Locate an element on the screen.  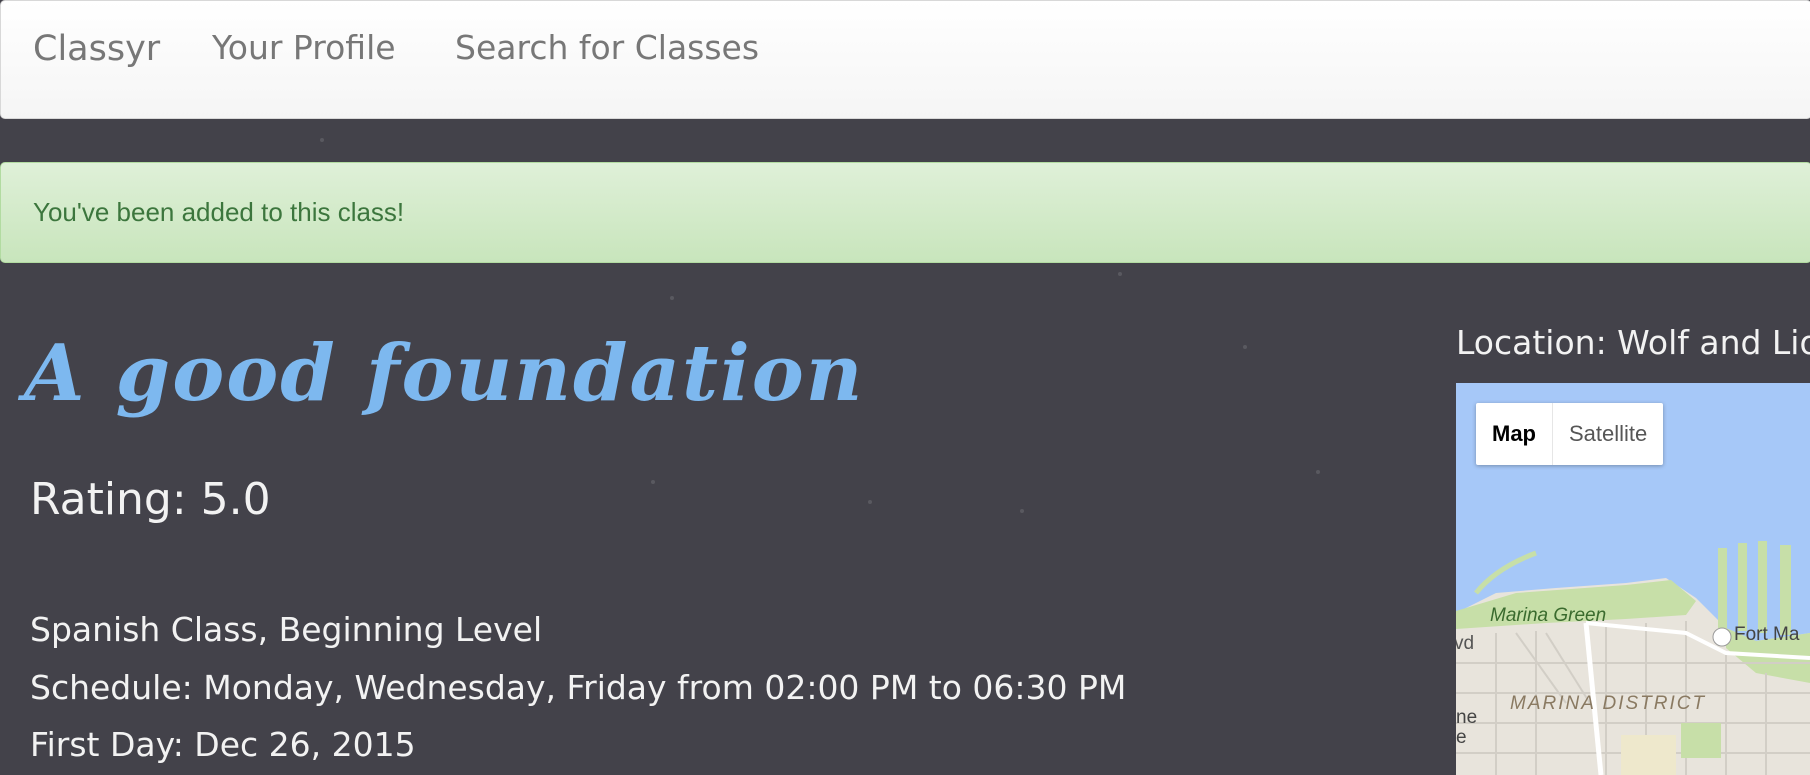
class-title: A good foundation is located at coordinates (444, 373).